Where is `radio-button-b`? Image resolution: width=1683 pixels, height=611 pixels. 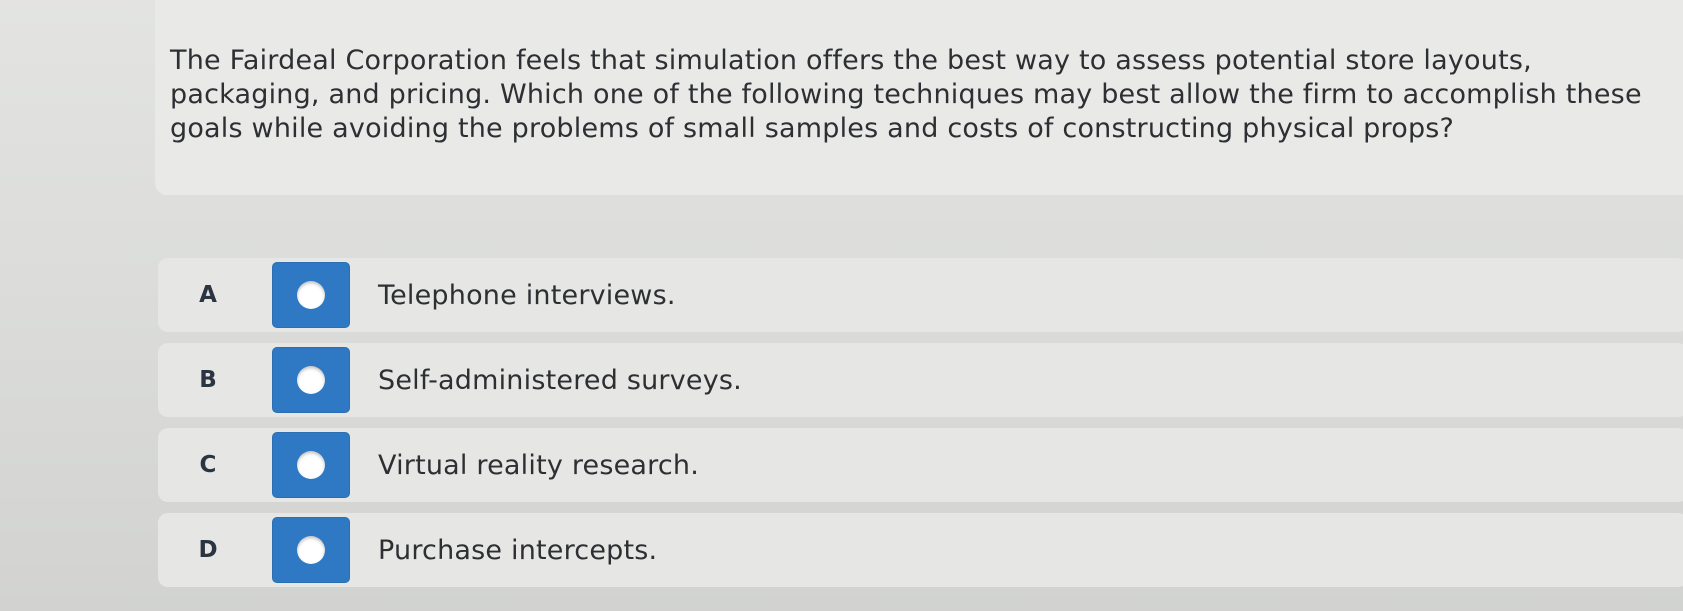 radio-button-b is located at coordinates (311, 380).